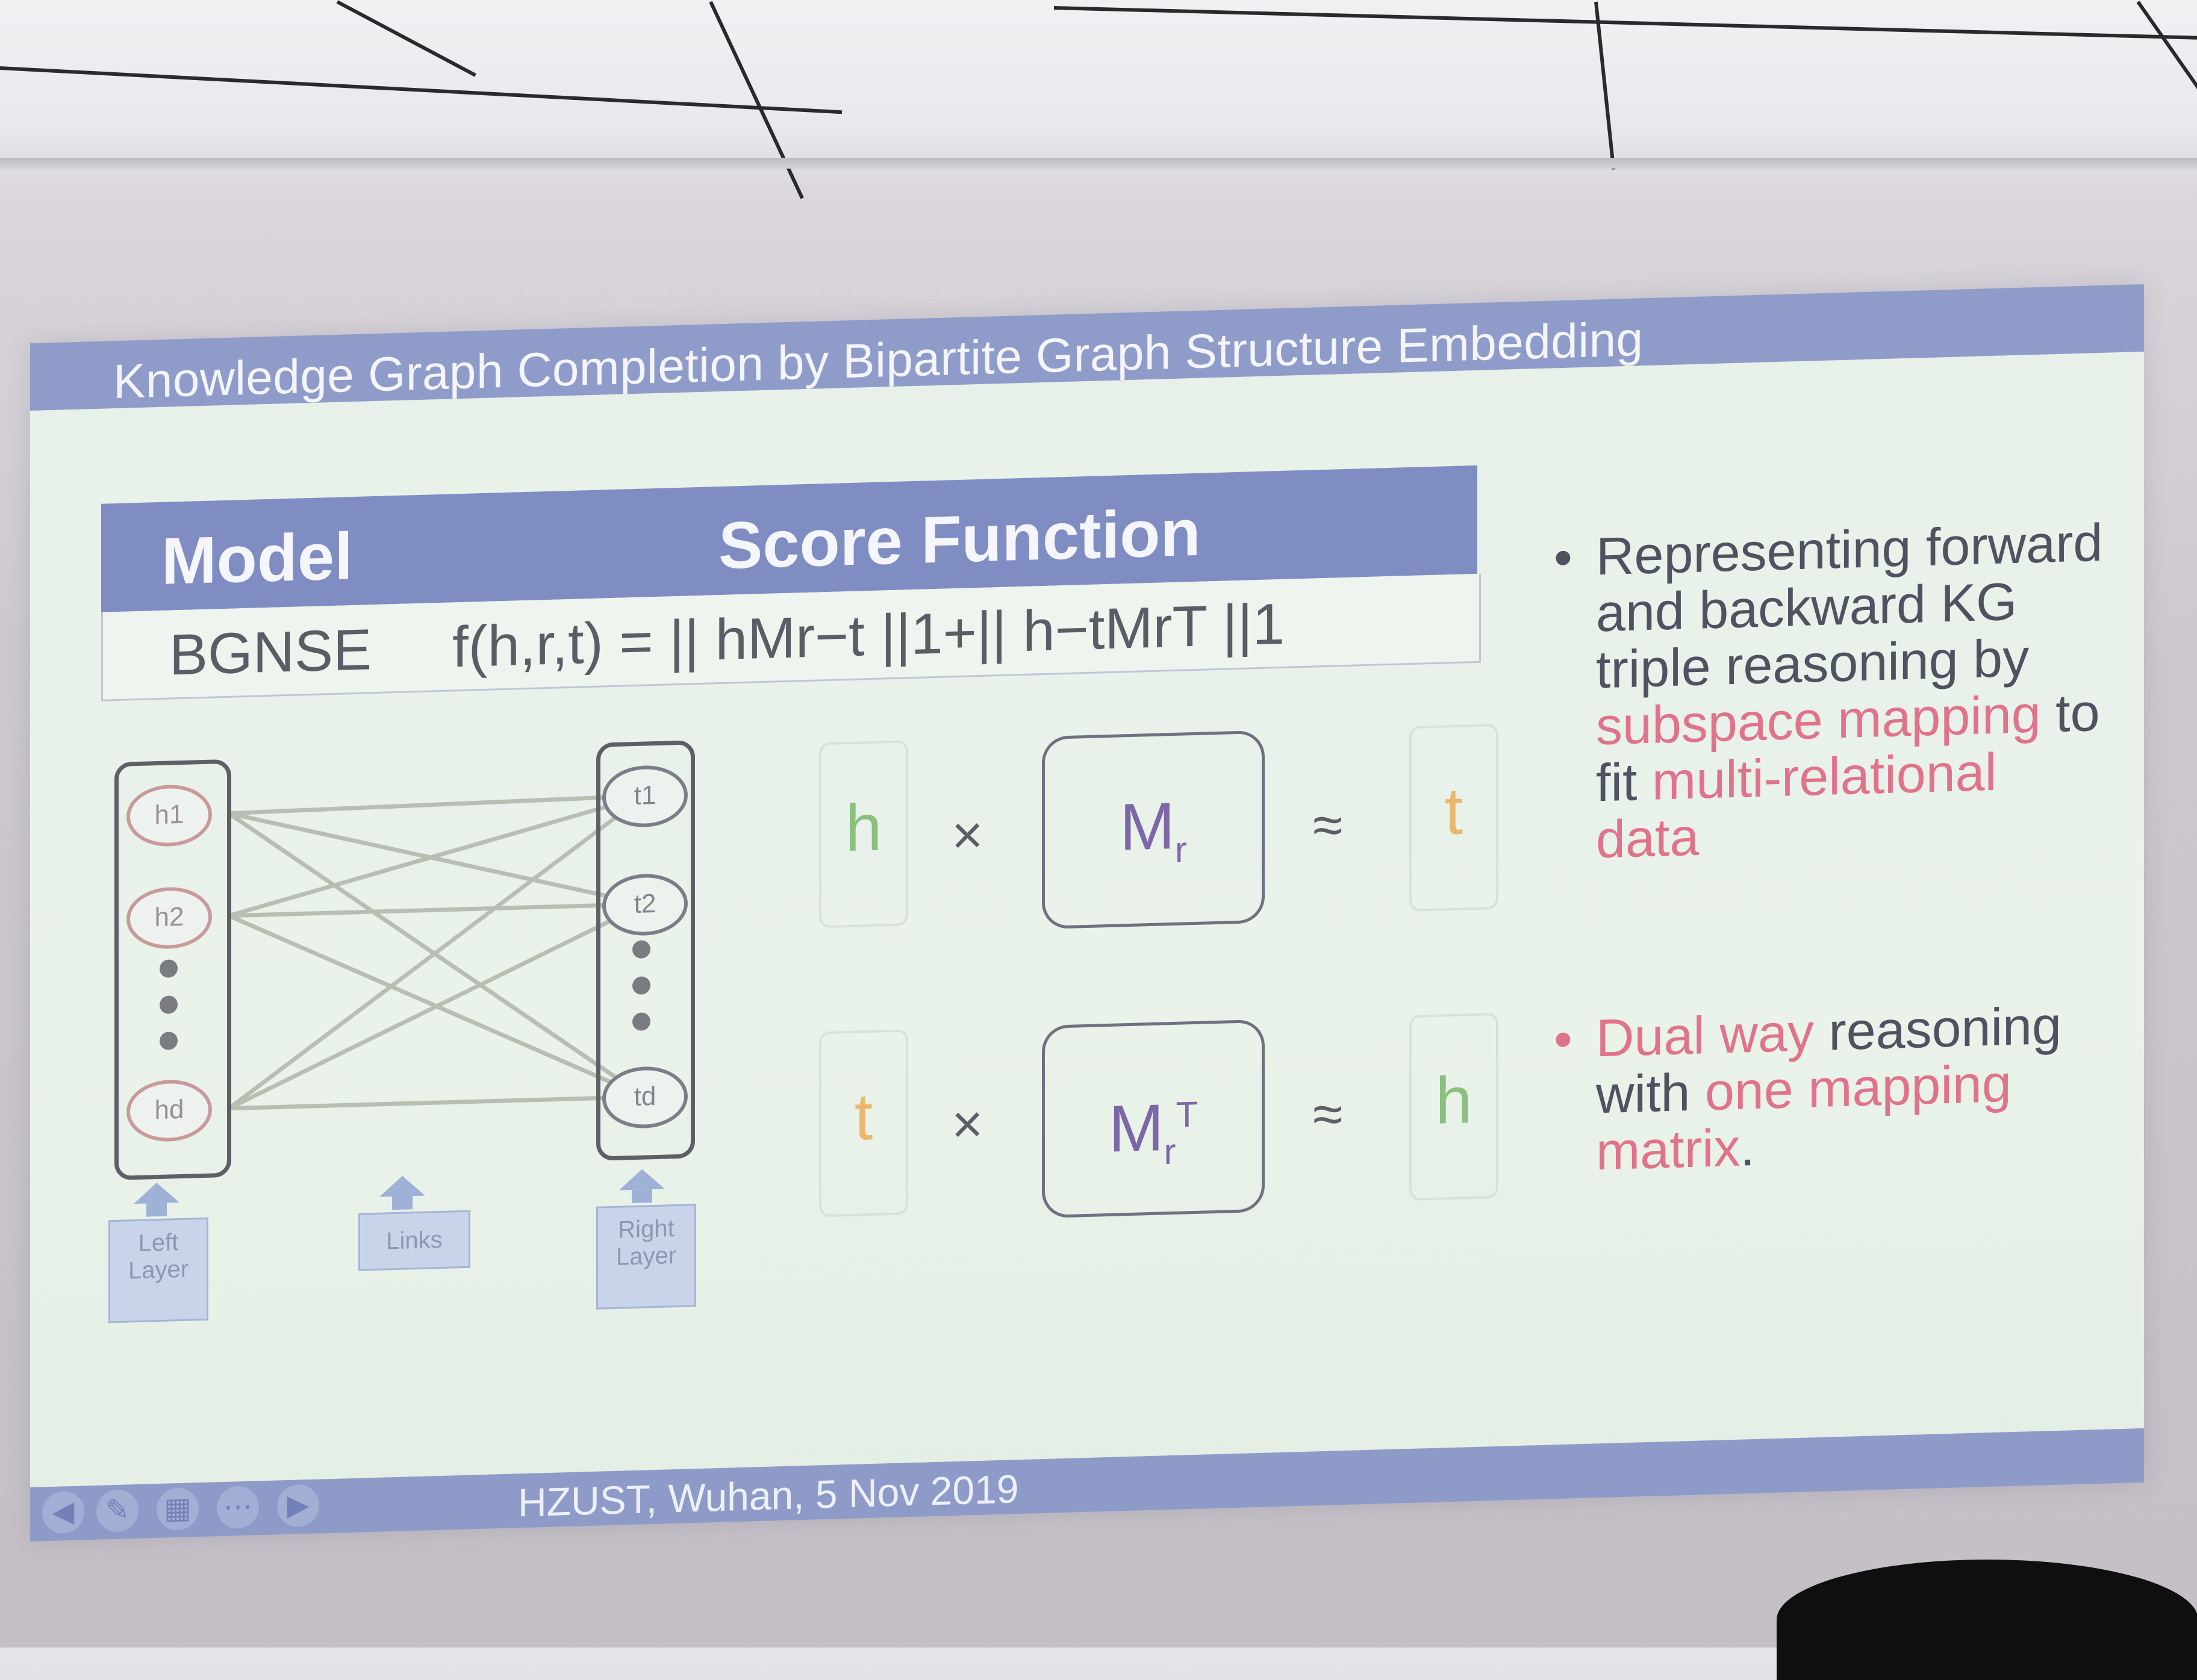  Describe the element at coordinates (1153, 1119) in the screenshot. I see `matrix-mr-transpose: MrT` at that location.